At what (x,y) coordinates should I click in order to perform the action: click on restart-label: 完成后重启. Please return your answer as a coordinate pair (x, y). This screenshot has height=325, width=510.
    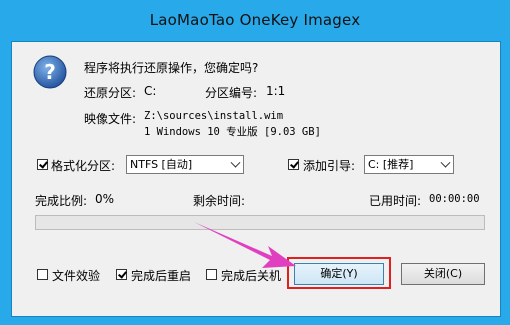
    Looking at the image, I should click on (161, 276).